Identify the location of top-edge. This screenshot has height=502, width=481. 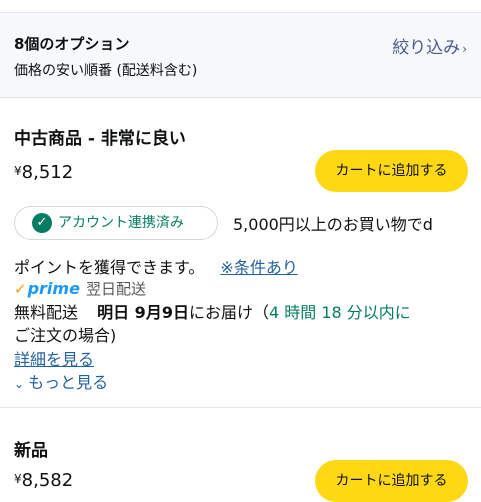
(240, 6).